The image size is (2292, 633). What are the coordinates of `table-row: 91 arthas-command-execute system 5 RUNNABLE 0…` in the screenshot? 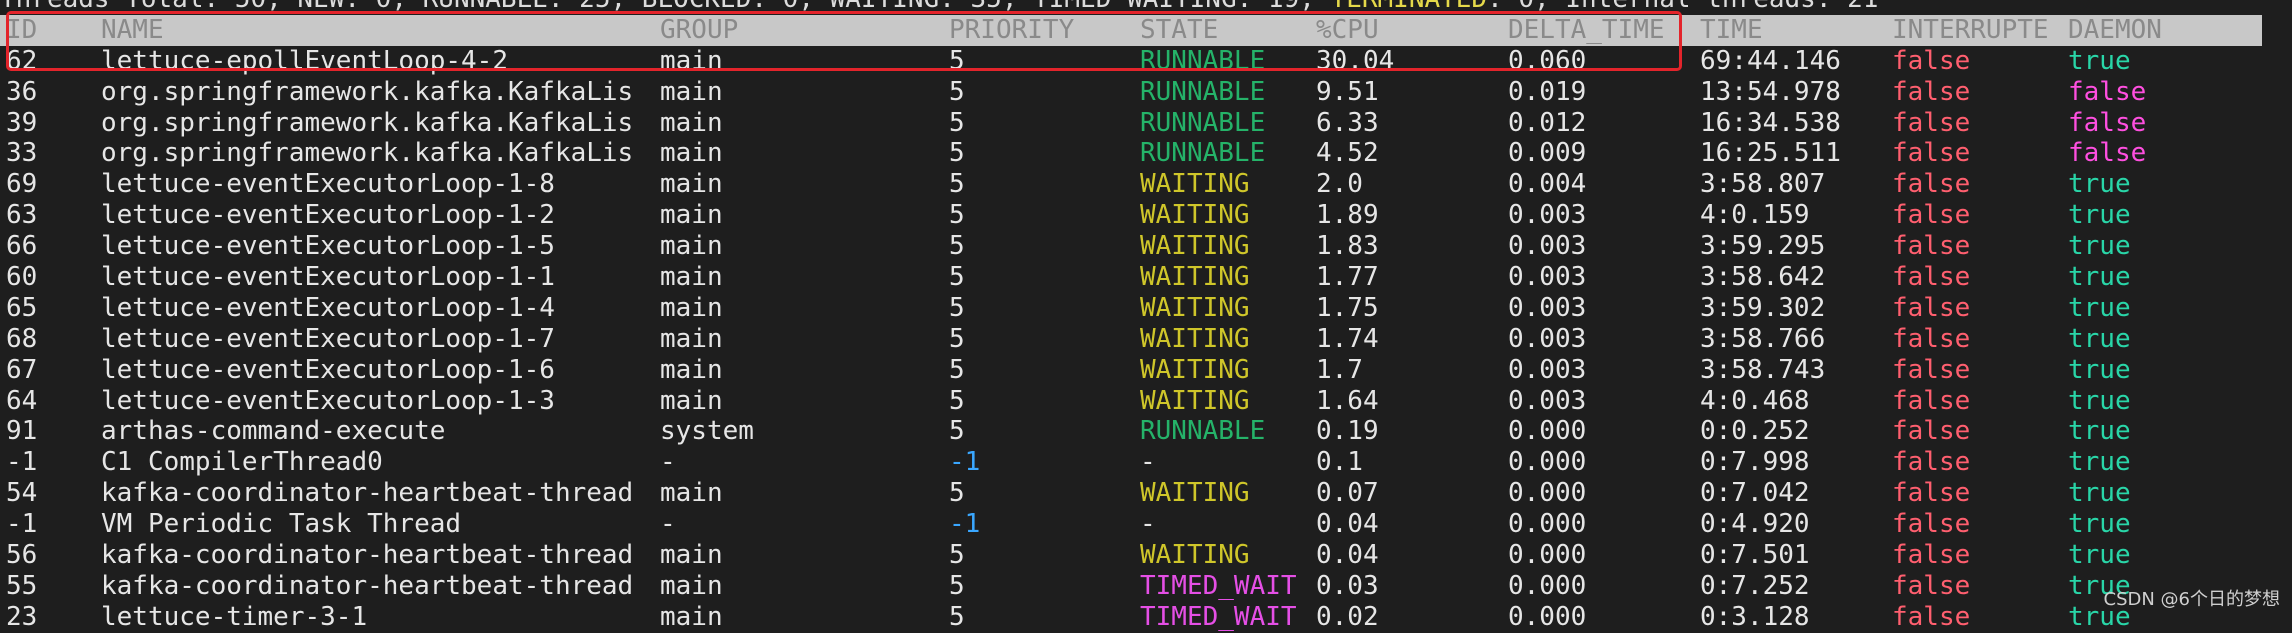 It's located at (1146, 431).